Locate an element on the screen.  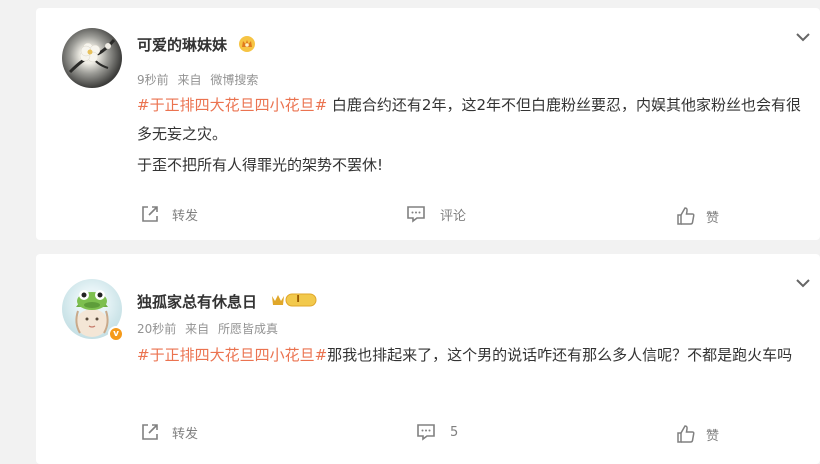
post-meta: 9秒前 来自 微博搜索 is located at coordinates (200, 79).